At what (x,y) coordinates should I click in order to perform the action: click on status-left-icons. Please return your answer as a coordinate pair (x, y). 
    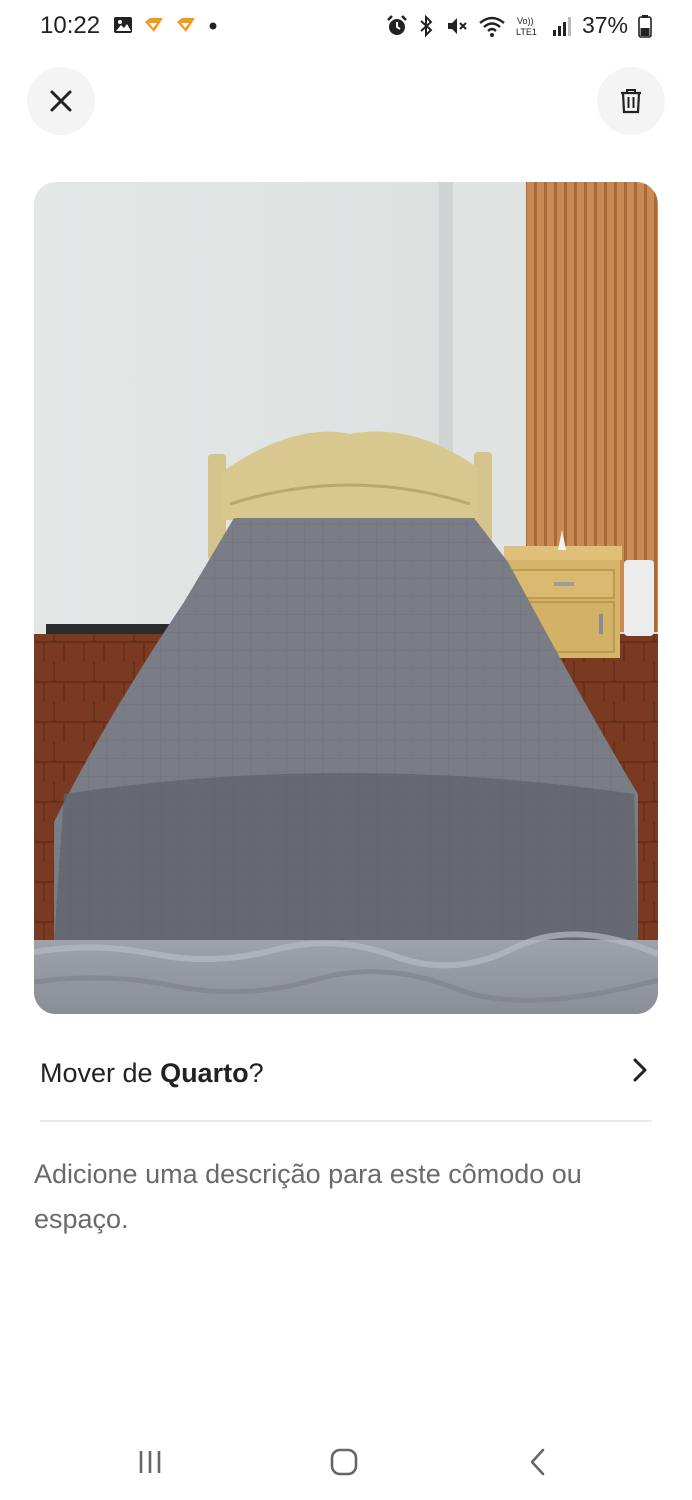
    Looking at the image, I should click on (166, 25).